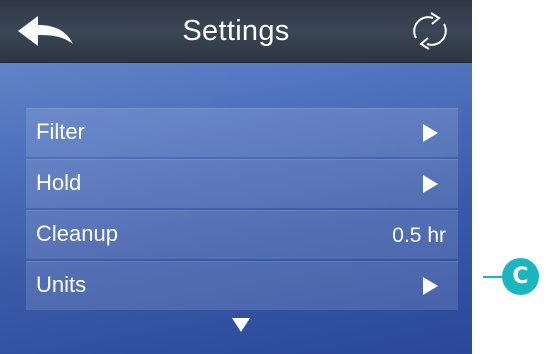 The height and width of the screenshot is (354, 546). Describe the element at coordinates (242, 234) in the screenshot. I see `settings-item-cleanup: Cleanup 0.5 hr` at that location.